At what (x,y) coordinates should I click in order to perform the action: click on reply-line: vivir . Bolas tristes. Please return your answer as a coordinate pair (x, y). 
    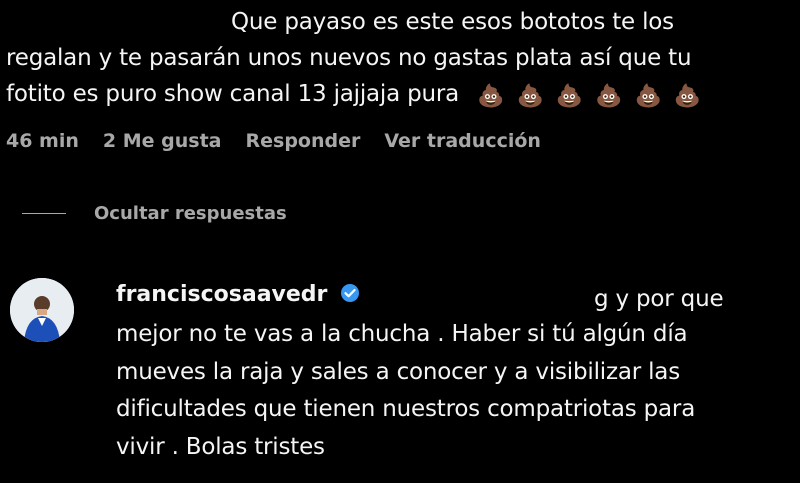
    Looking at the image, I should click on (220, 446).